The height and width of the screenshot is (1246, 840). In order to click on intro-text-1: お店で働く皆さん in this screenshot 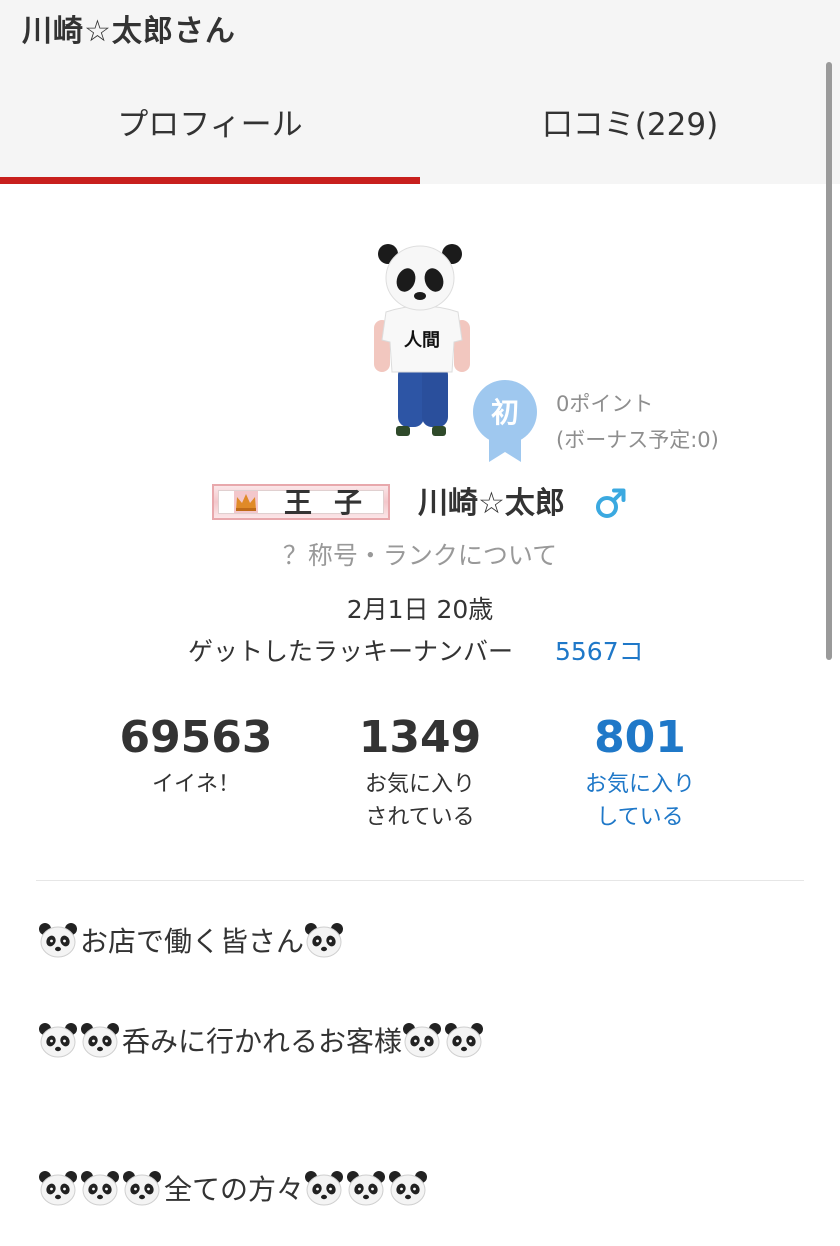, I will do `click(192, 941)`.